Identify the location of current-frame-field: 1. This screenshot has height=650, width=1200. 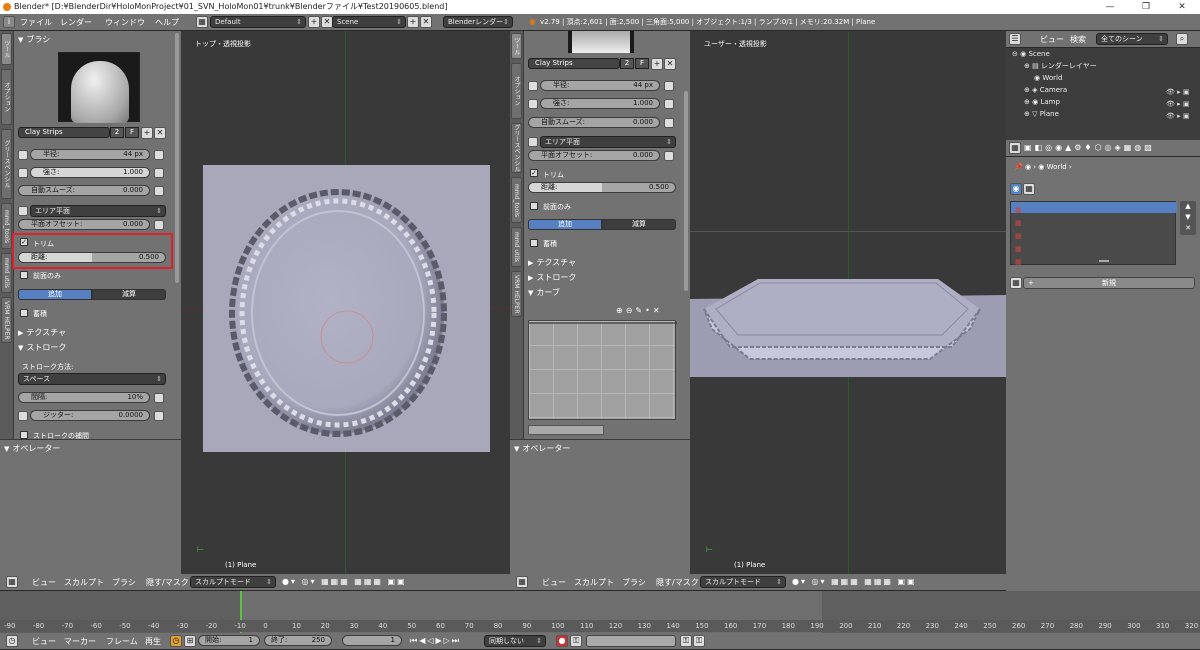
(372, 640).